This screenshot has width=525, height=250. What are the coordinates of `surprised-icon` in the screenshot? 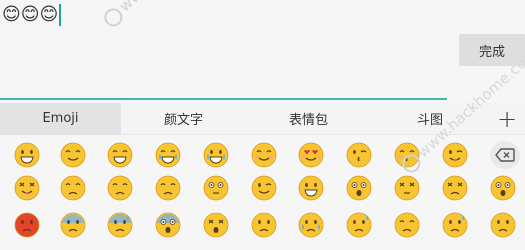 It's located at (503, 188).